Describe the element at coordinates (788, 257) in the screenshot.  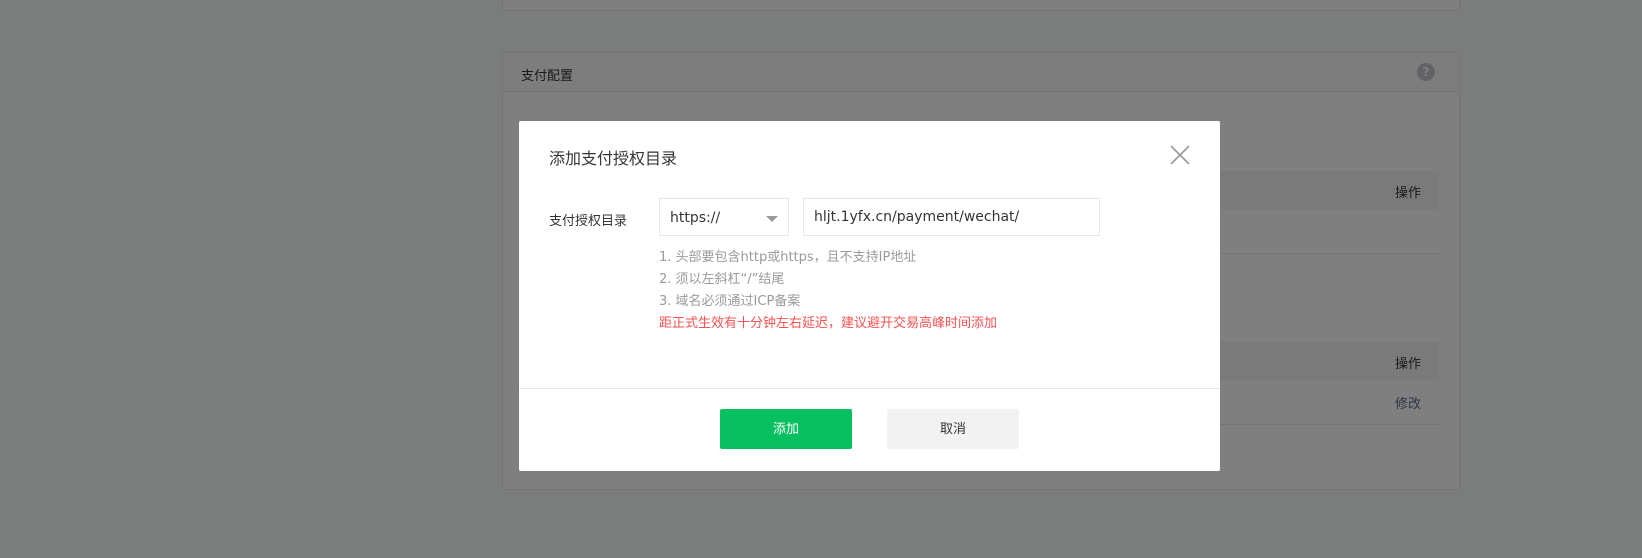
I see `tip-item: 1. 头部要包含http或https，且不支持IP地址` at that location.